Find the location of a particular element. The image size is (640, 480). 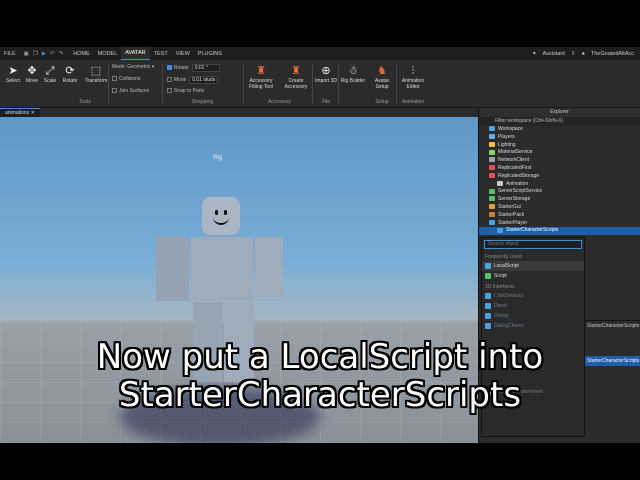

rotate-tool: ⟳ Rotate is located at coordinates (70, 74).